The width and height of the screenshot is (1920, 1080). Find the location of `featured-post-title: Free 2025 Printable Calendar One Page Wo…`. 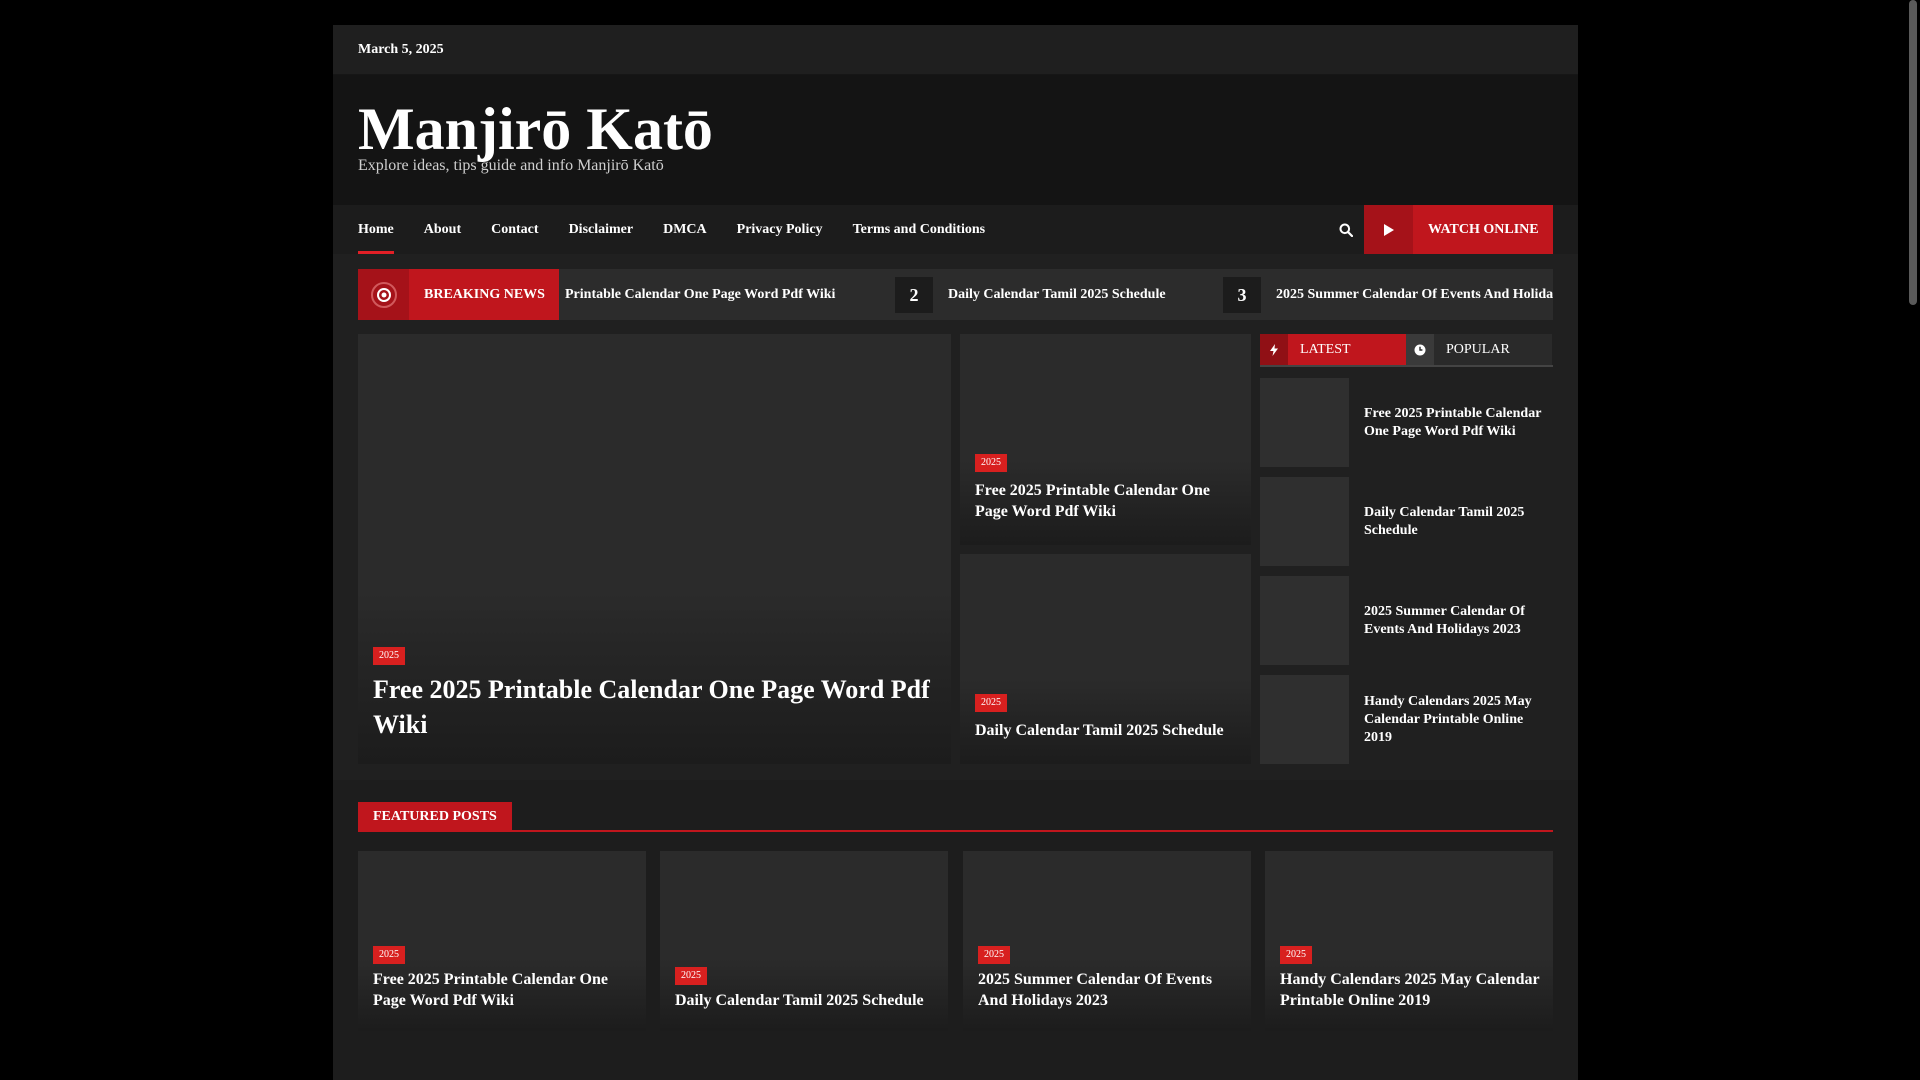

featured-post-title: Free 2025 Printable Calendar One Page Wo… is located at coordinates (503, 990).